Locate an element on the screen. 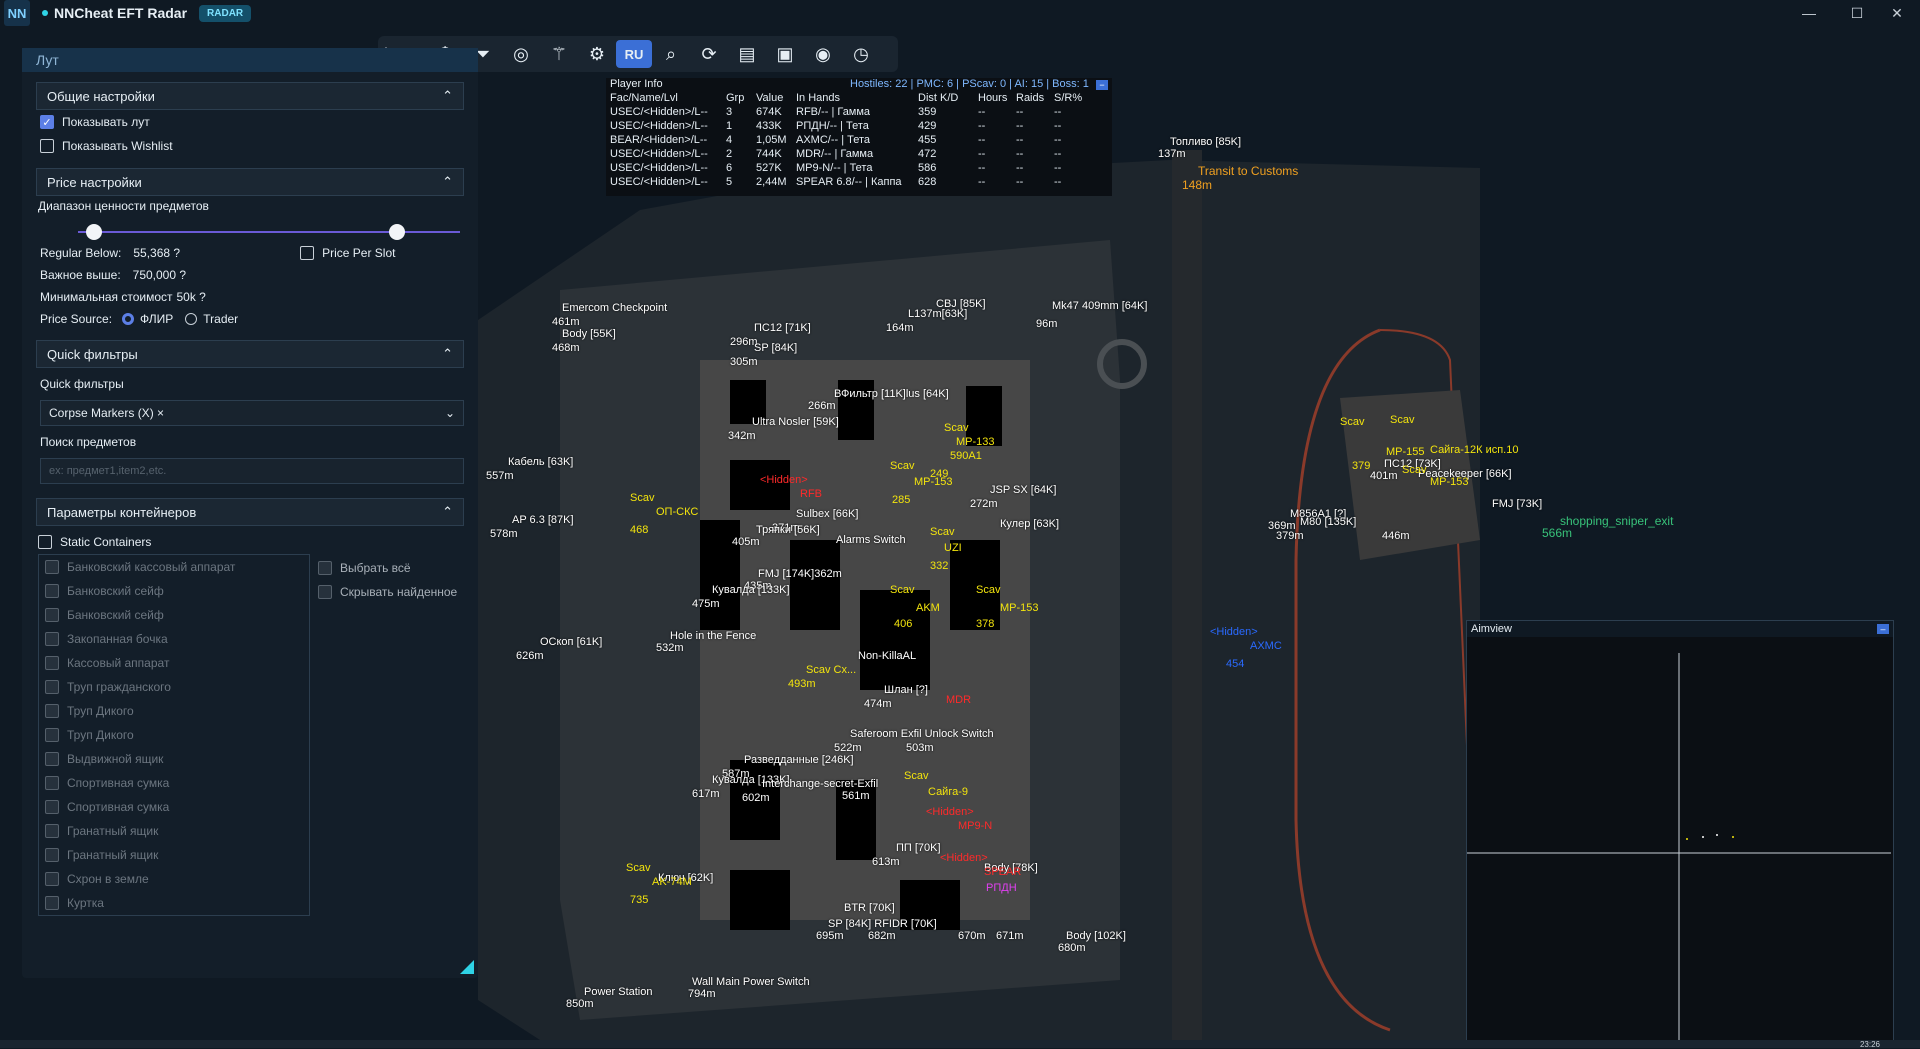  map-icon: ▤ is located at coordinates (747, 54).